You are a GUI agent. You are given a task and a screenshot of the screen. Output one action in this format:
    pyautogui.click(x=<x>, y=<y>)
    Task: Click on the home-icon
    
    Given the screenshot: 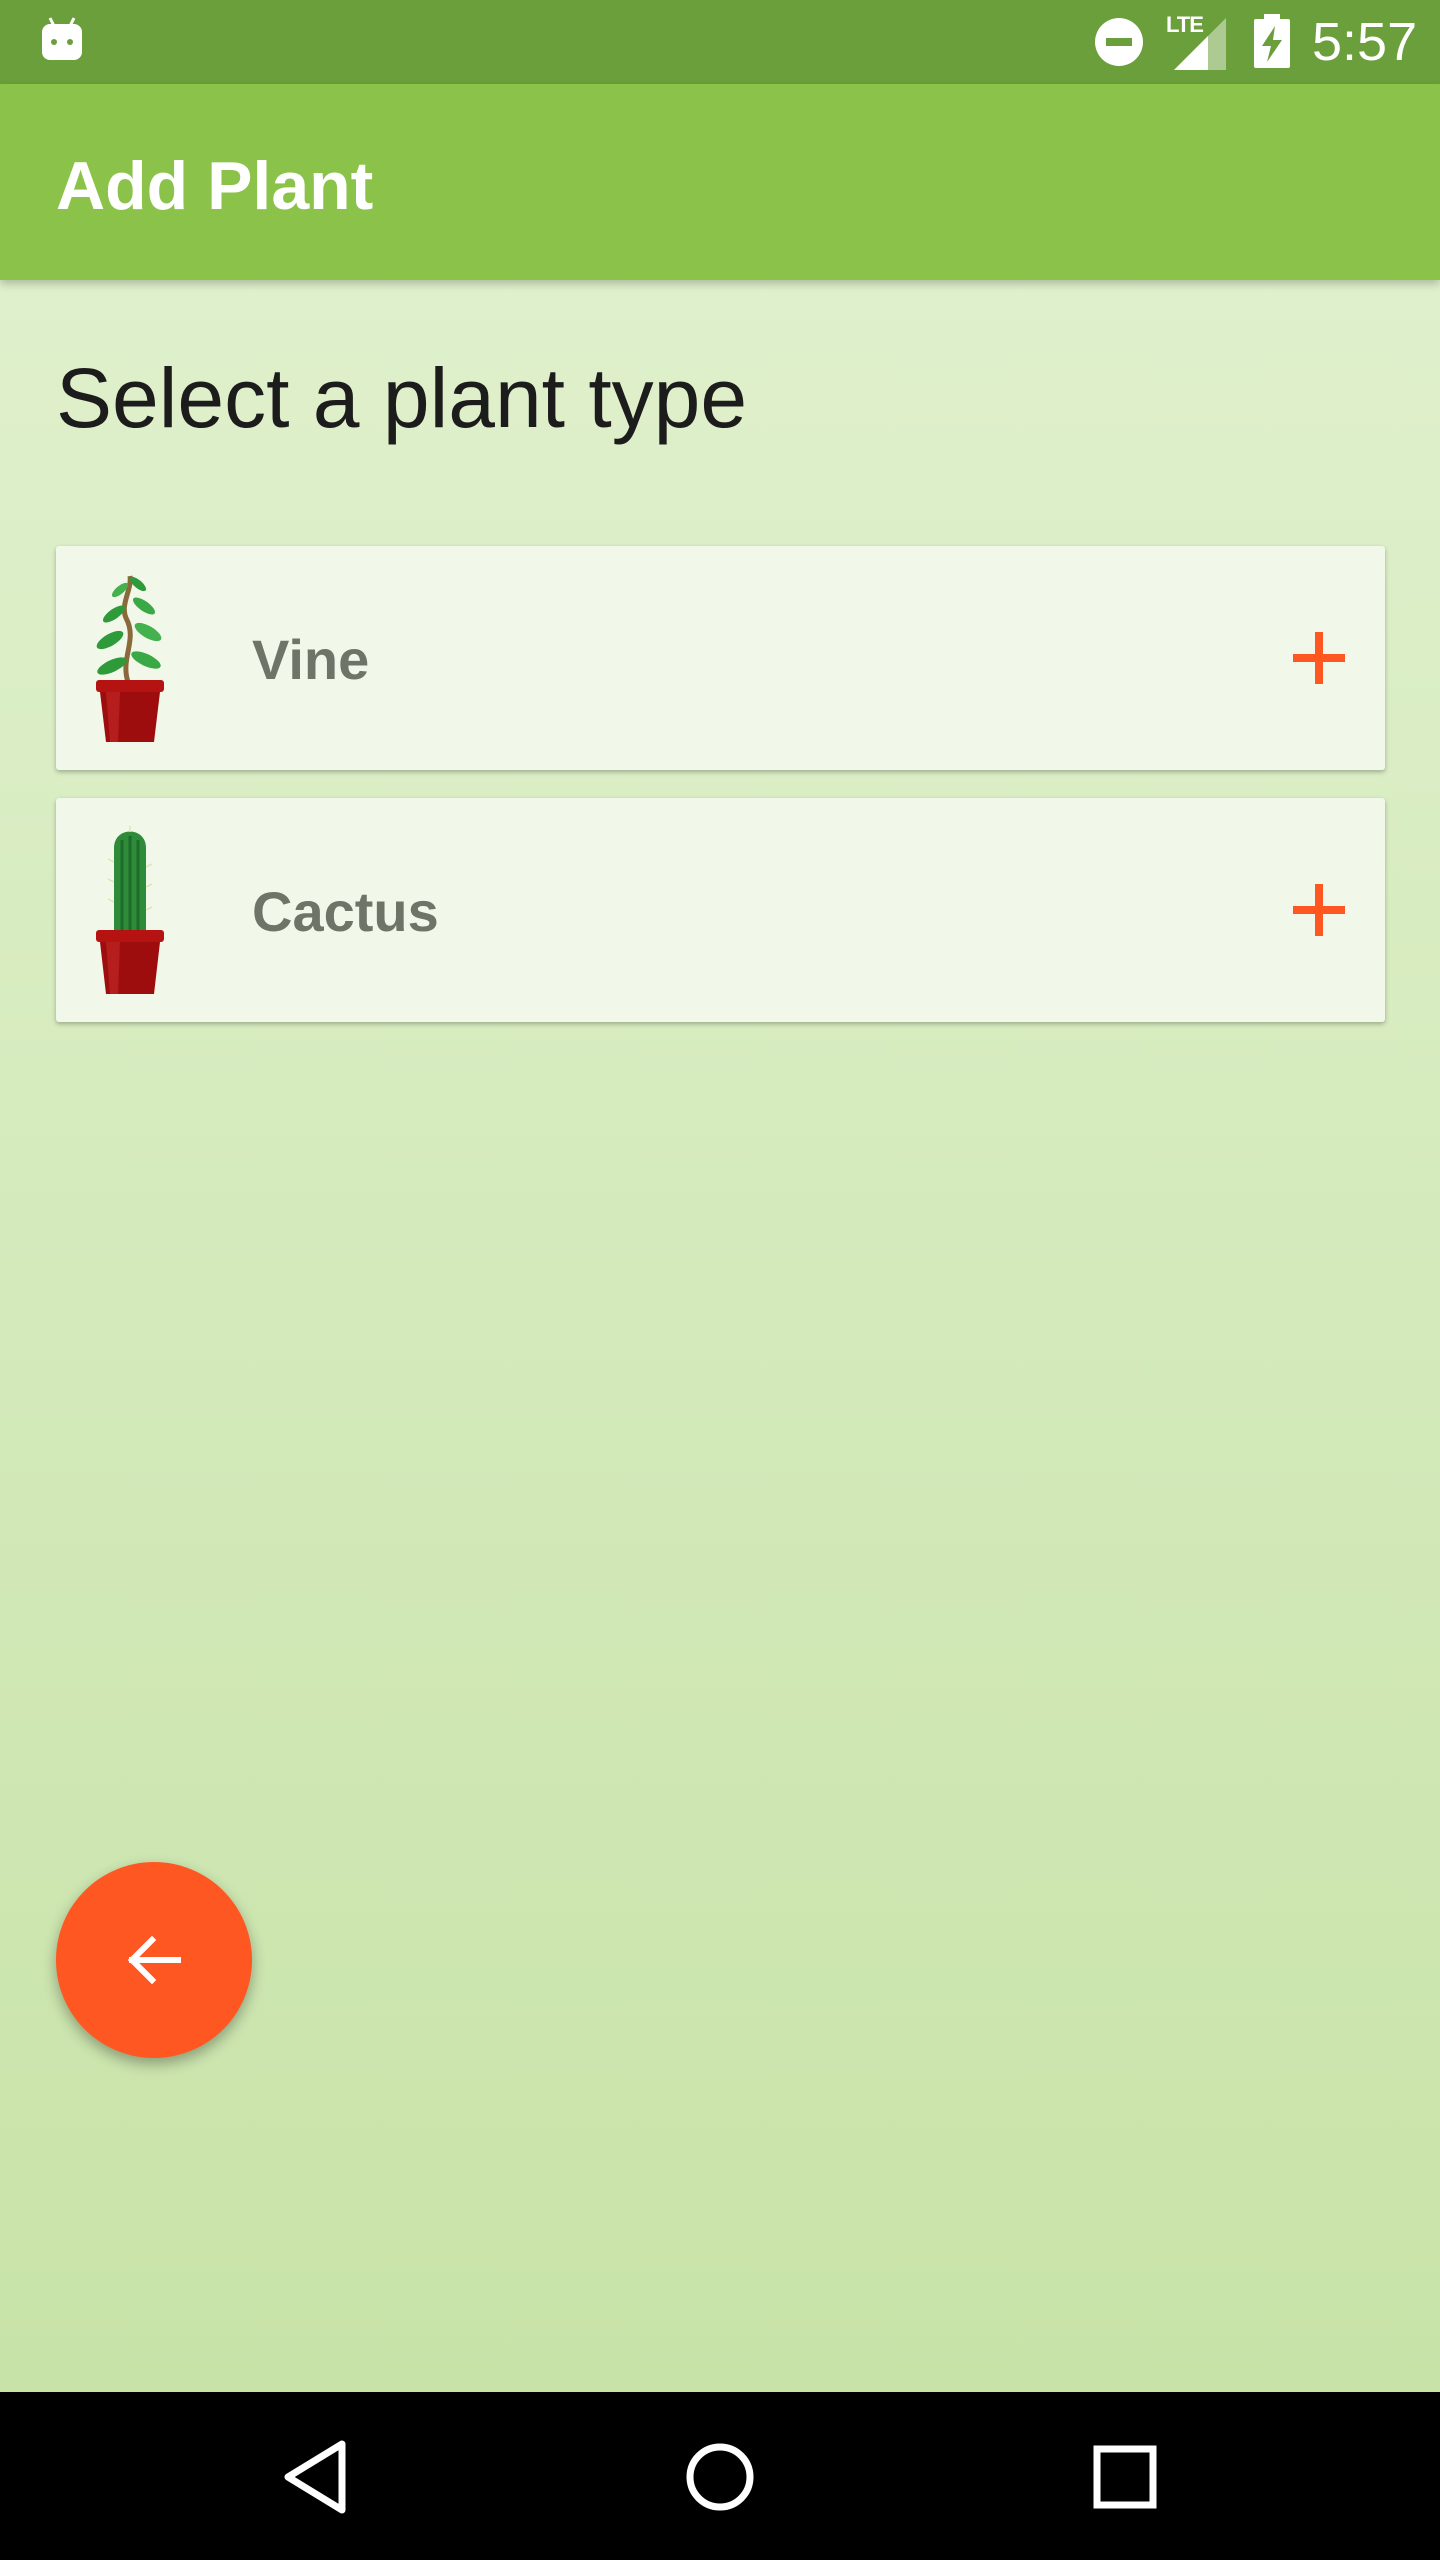 What is the action you would take?
    pyautogui.click(x=720, y=2477)
    